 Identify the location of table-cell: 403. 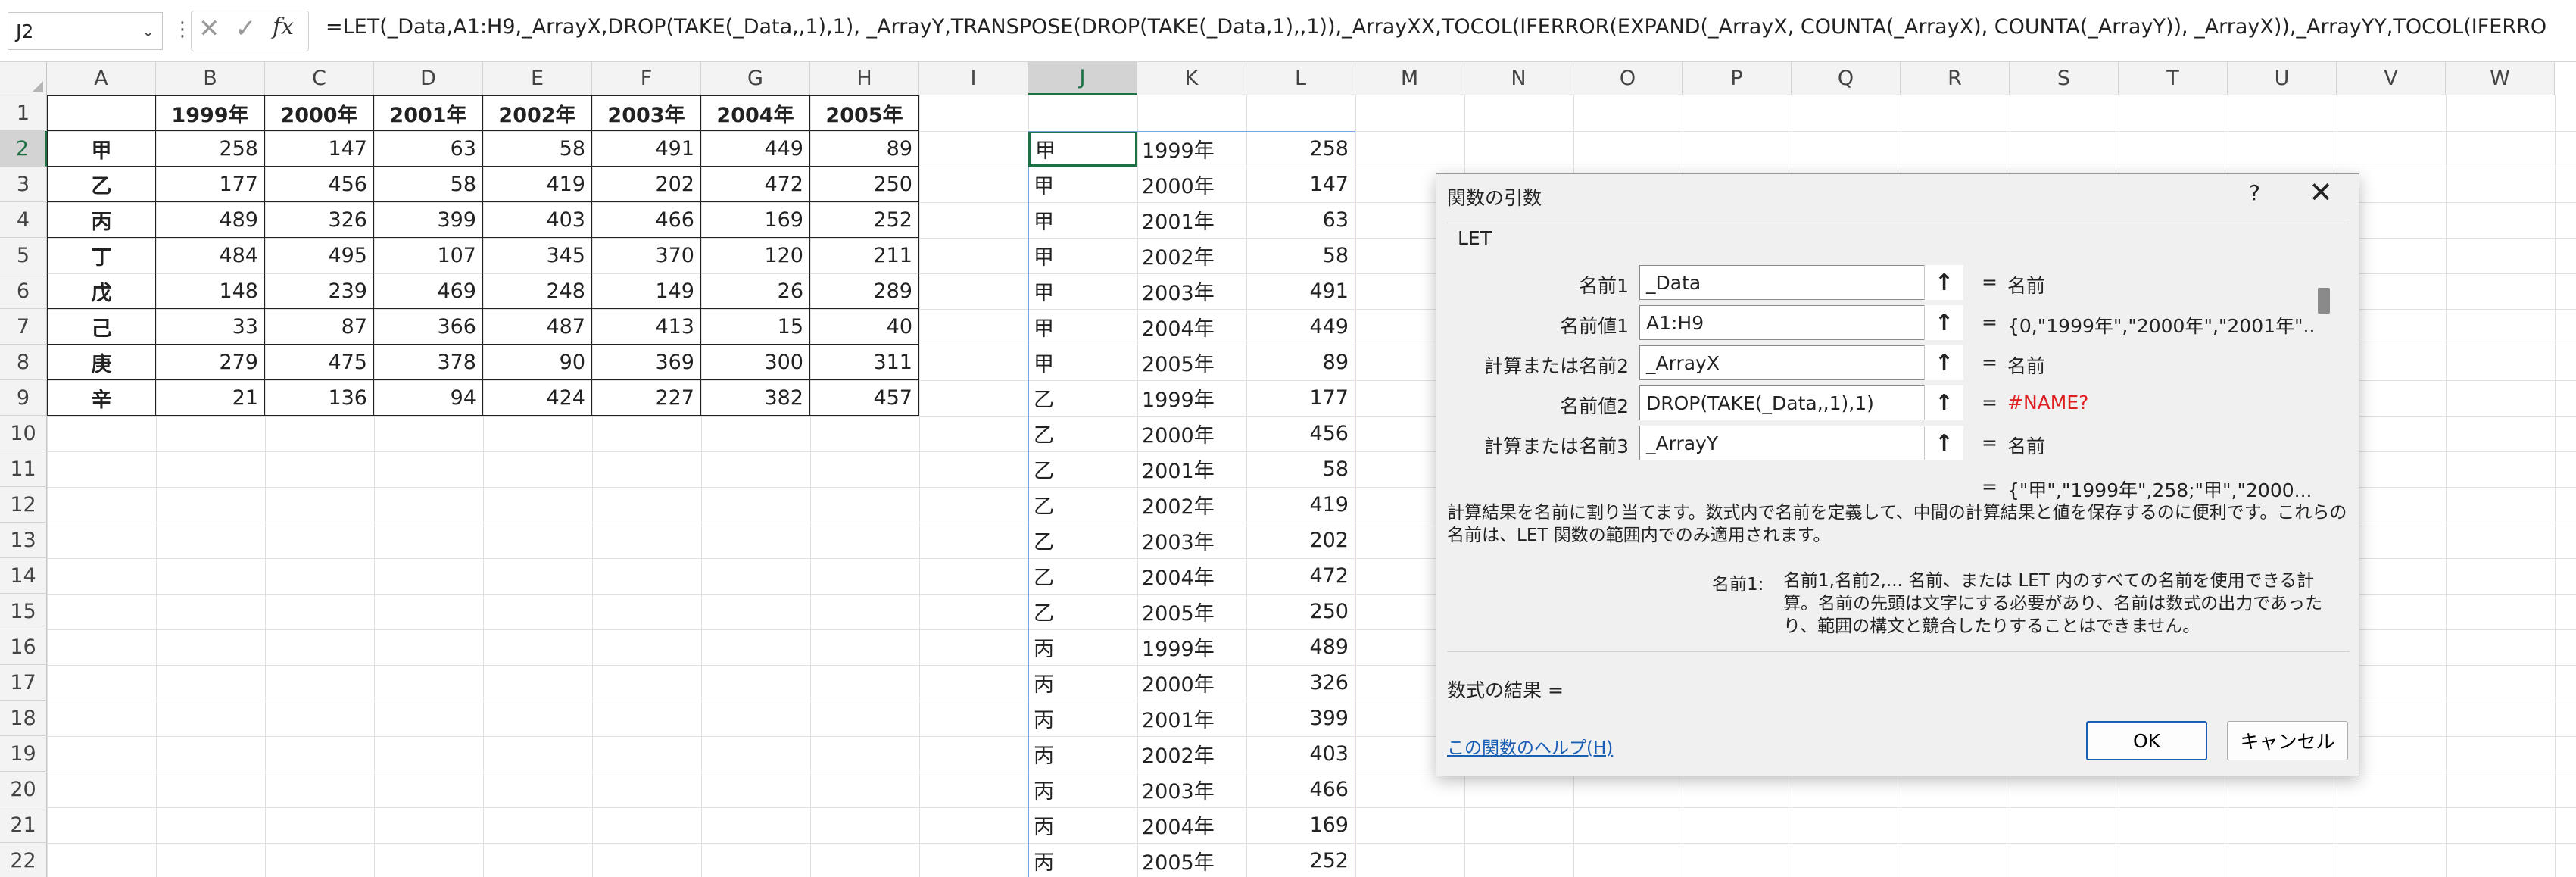
(537, 220).